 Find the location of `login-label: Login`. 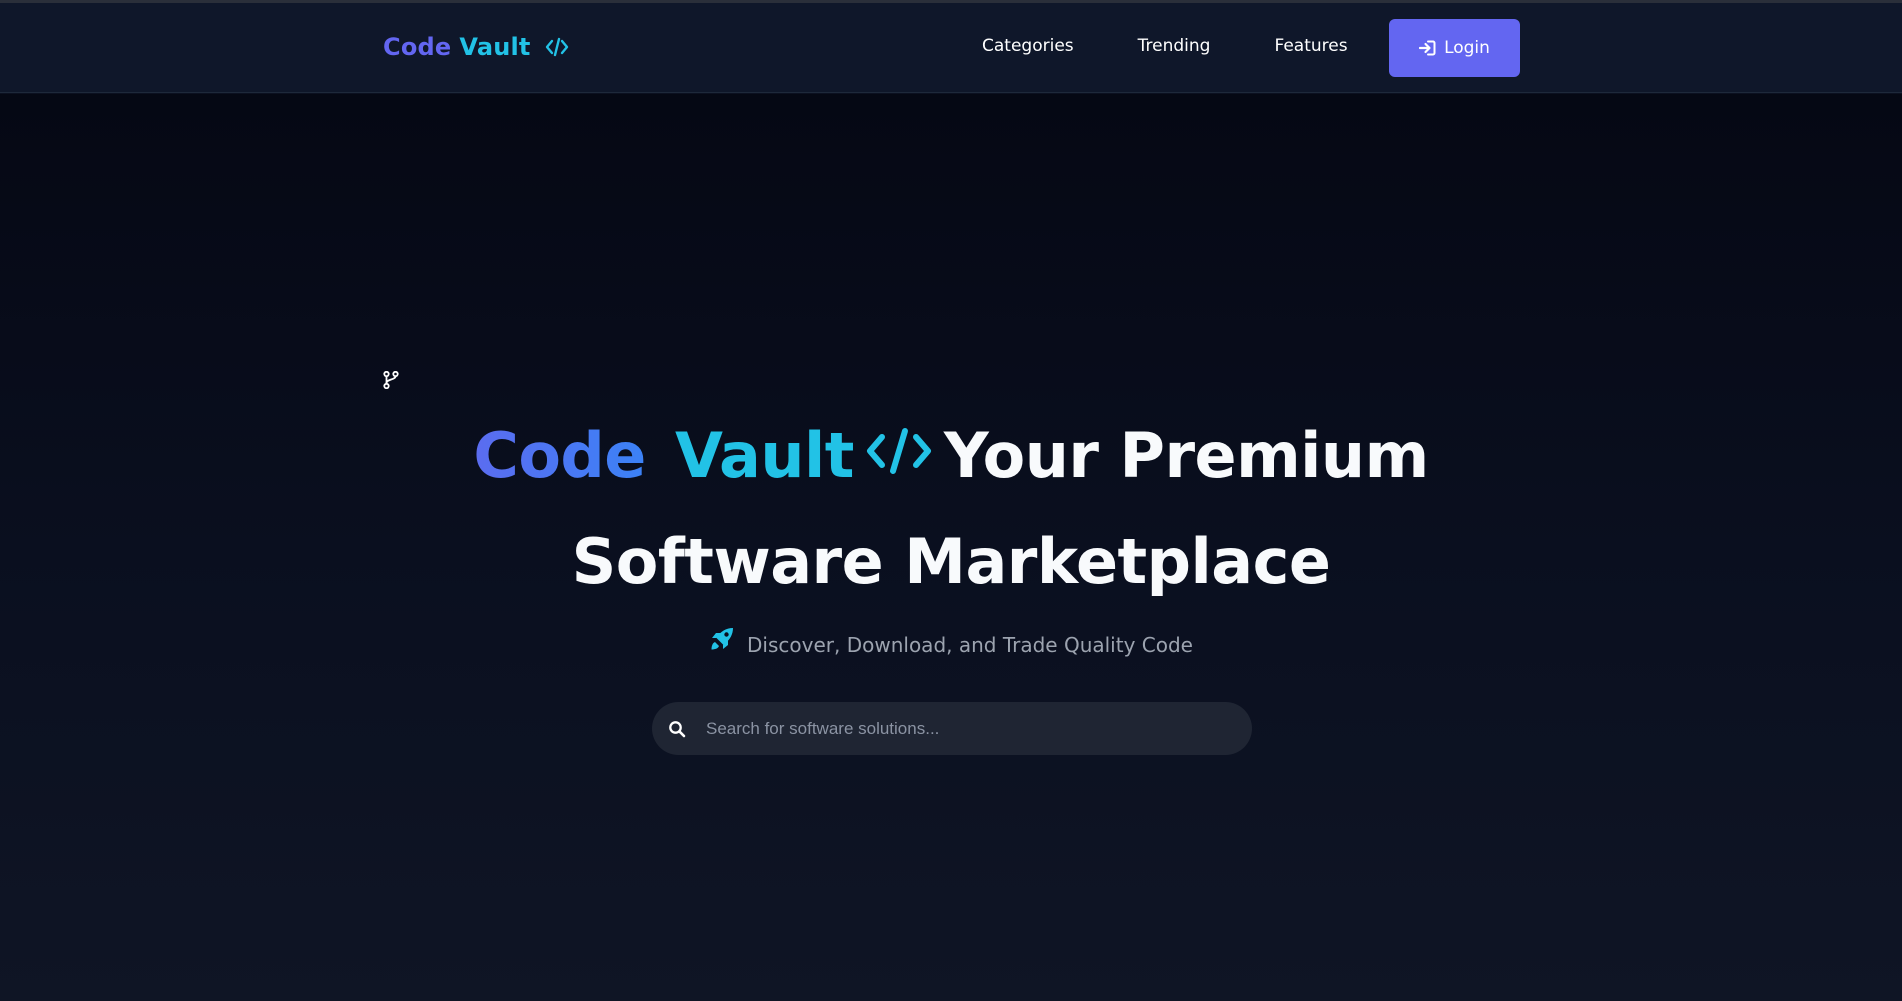

login-label: Login is located at coordinates (1467, 48).